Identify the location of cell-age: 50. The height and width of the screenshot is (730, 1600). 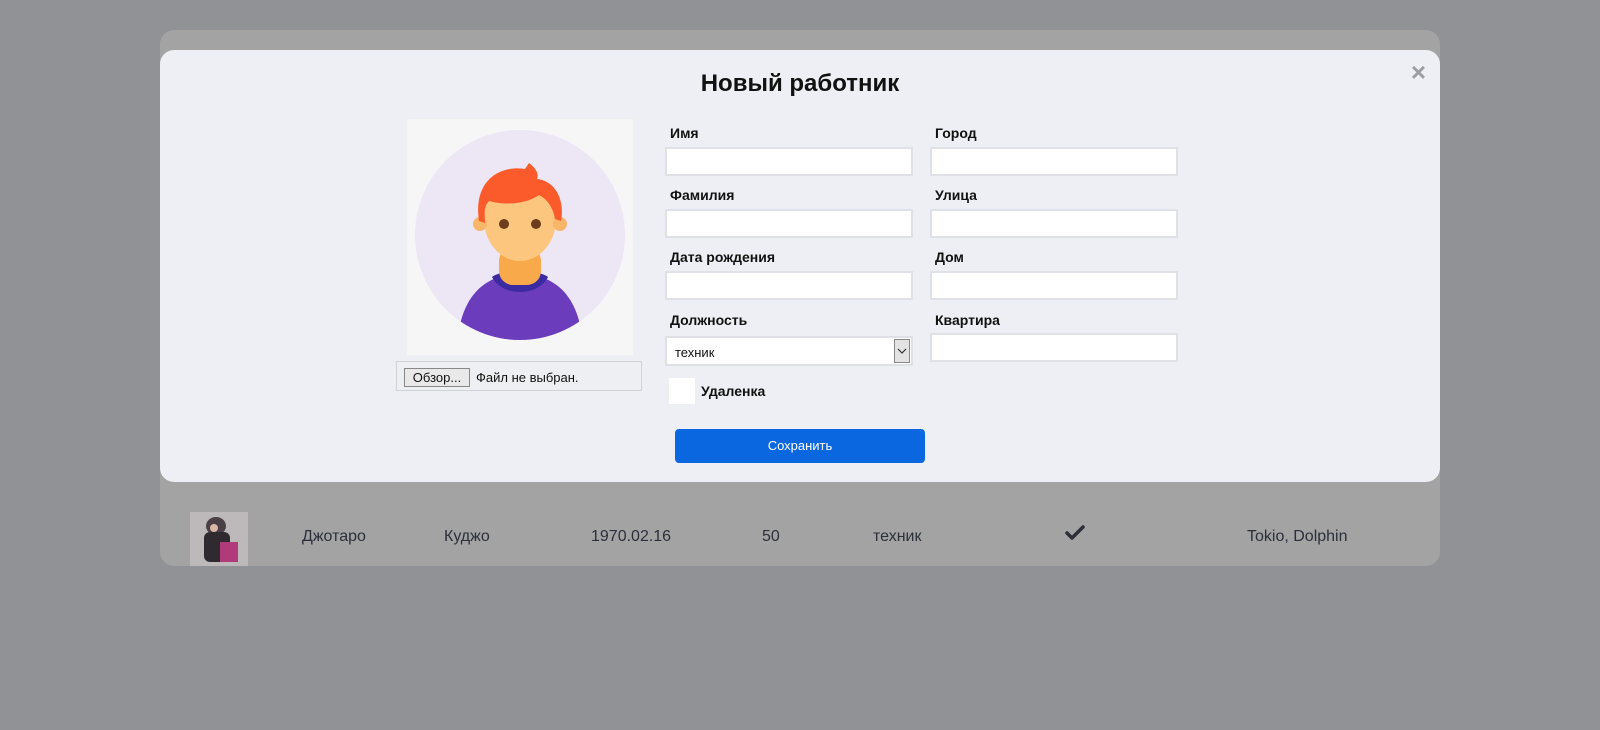
(771, 536).